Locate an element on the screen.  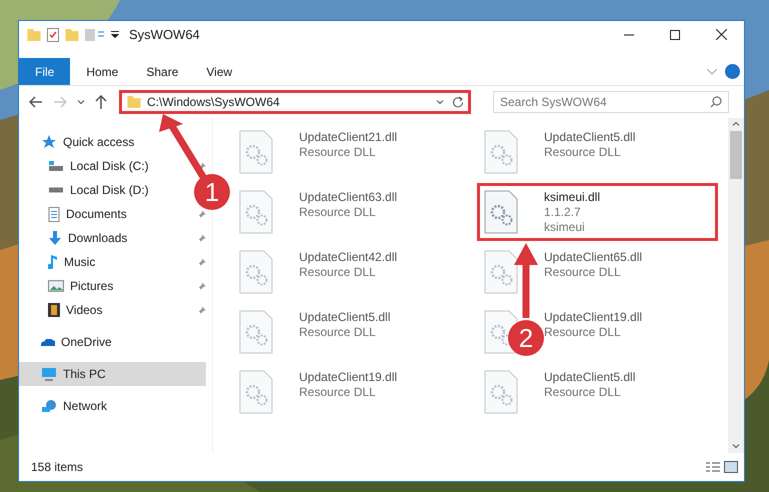
selected-file-frame: ksimeui.dll 1.1.2.7 ksimeui is located at coordinates (597, 212).